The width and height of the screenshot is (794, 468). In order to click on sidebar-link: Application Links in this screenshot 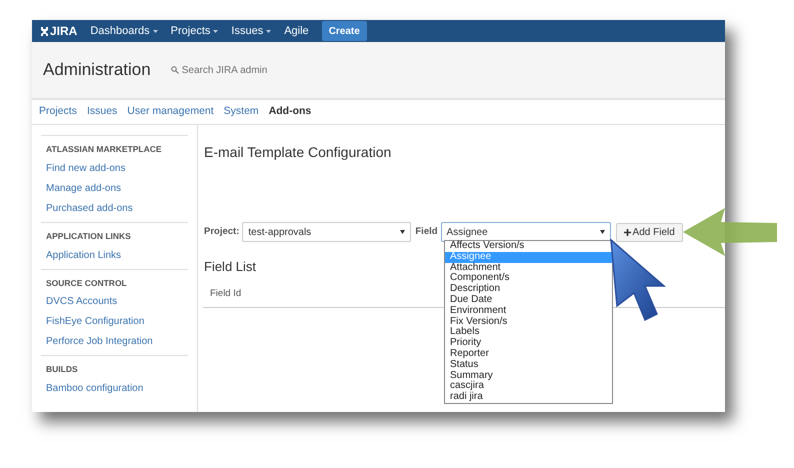, I will do `click(114, 256)`.